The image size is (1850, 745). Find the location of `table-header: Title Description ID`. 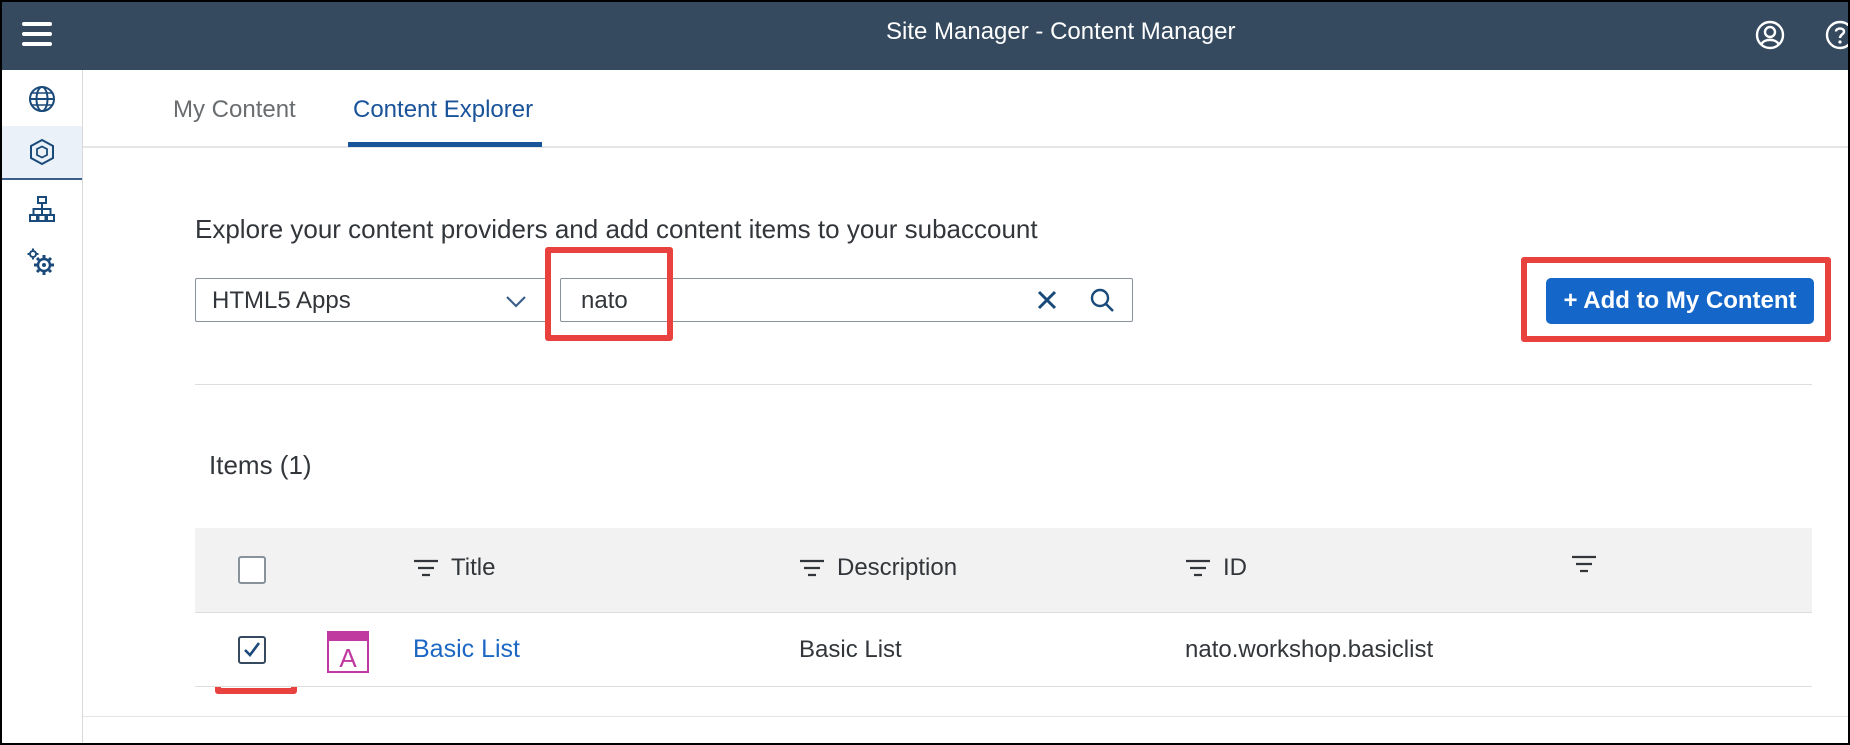

table-header: Title Description ID is located at coordinates (1003, 570).